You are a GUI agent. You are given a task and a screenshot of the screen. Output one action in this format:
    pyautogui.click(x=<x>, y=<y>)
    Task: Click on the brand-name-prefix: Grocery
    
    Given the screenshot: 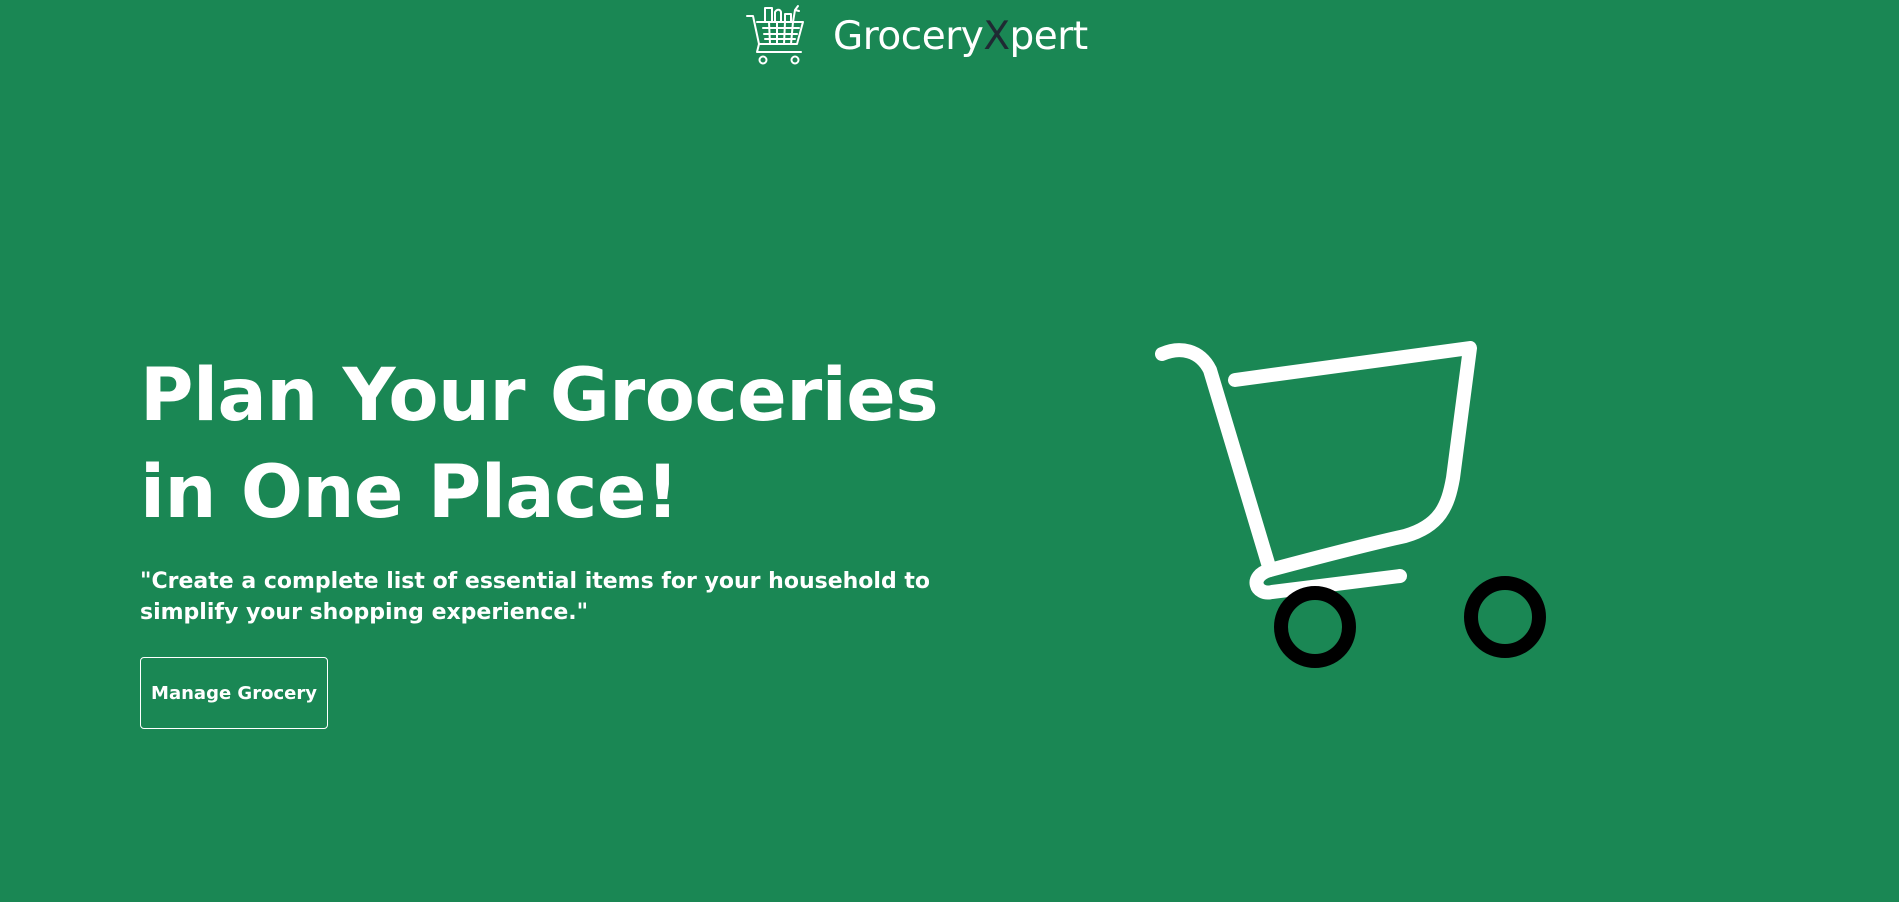 What is the action you would take?
    pyautogui.click(x=908, y=36)
    